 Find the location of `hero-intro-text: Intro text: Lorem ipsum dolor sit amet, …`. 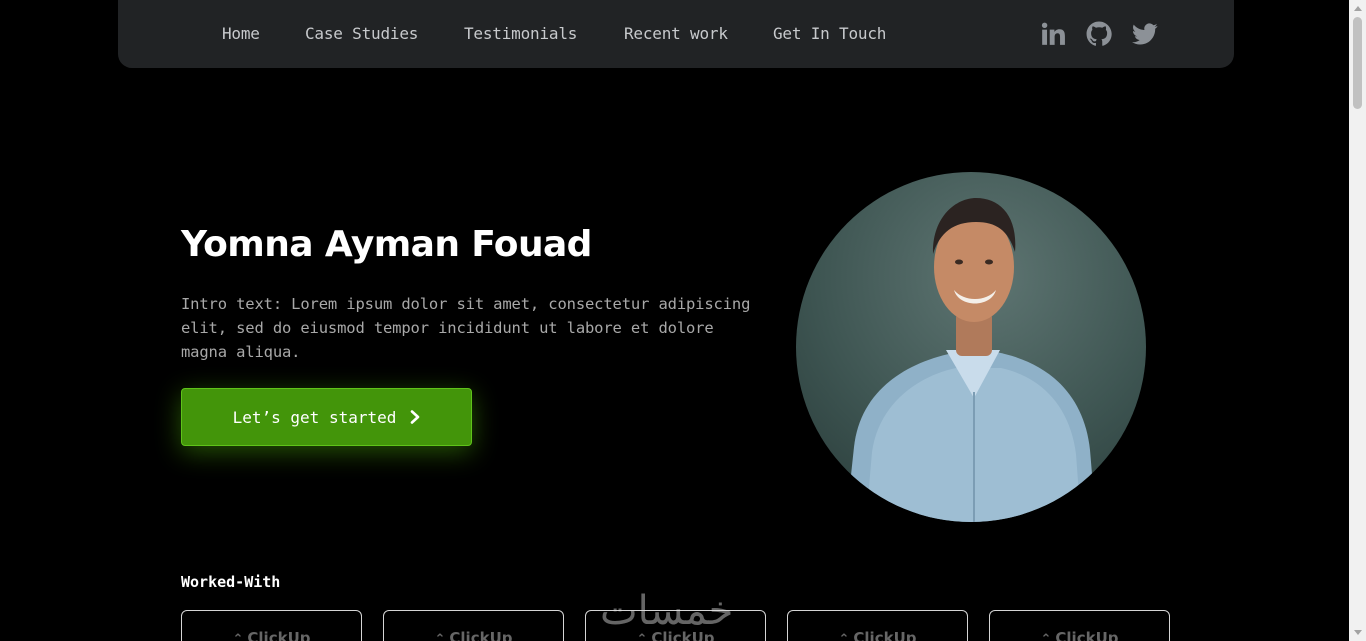

hero-intro-text: Intro text: Lorem ipsum dolor sit amet, … is located at coordinates (466, 328).